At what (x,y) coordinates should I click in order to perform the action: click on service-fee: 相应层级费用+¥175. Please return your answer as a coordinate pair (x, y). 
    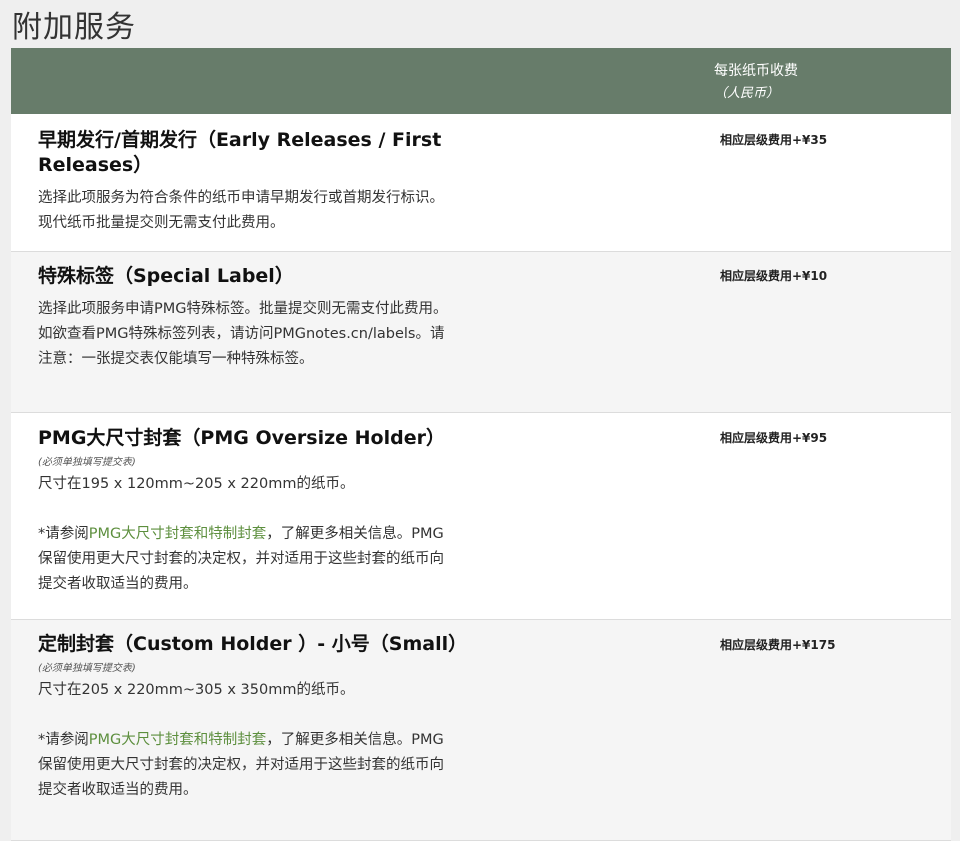
    Looking at the image, I should click on (778, 645).